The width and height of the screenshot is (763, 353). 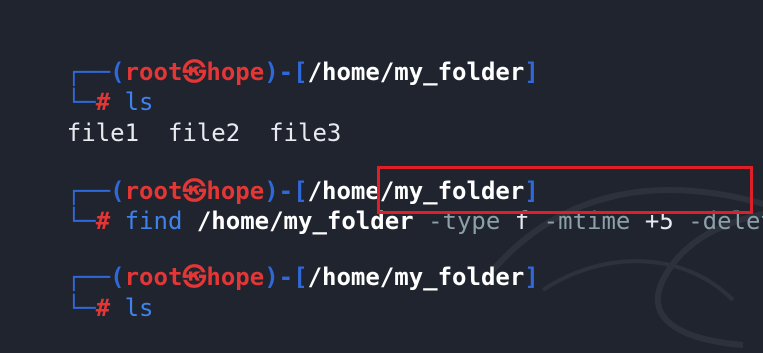 I want to click on output-file: file3, so click(x=305, y=133).